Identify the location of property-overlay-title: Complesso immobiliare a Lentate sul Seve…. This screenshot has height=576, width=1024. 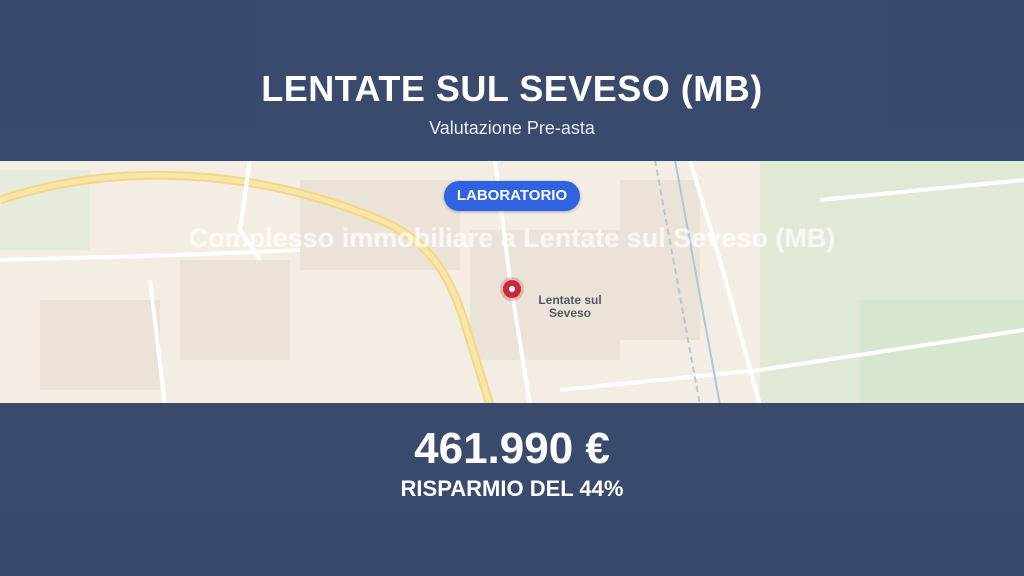
(512, 238).